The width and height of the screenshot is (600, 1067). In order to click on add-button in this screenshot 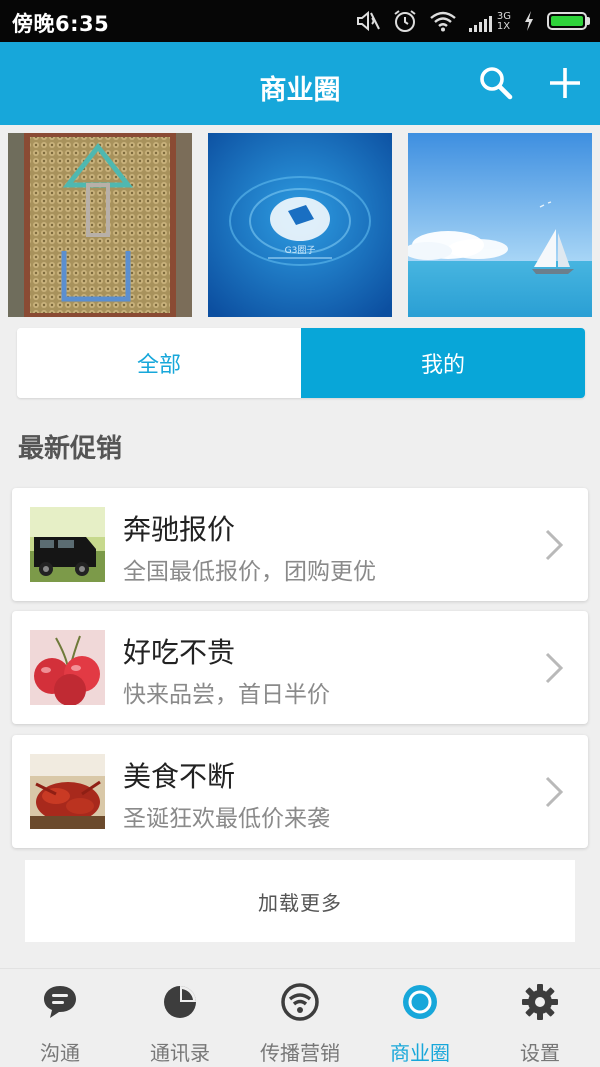, I will do `click(565, 83)`.